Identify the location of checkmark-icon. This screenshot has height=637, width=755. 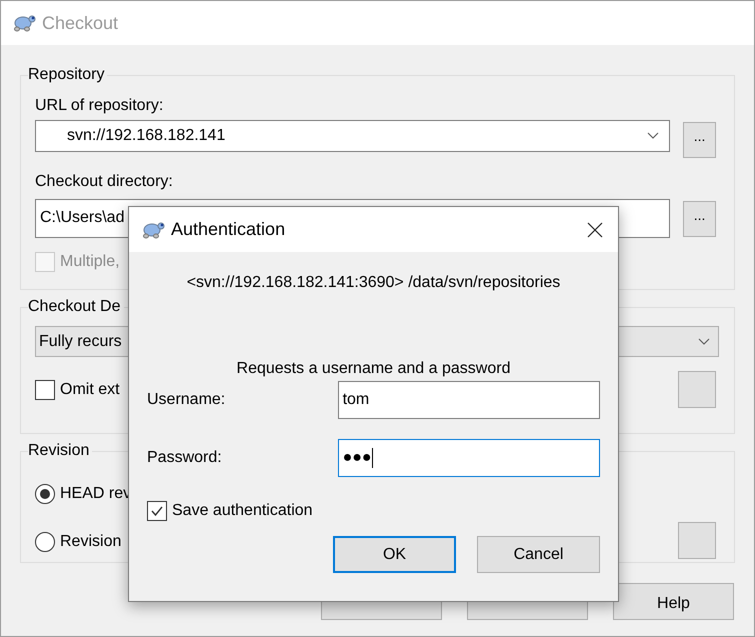
(157, 511).